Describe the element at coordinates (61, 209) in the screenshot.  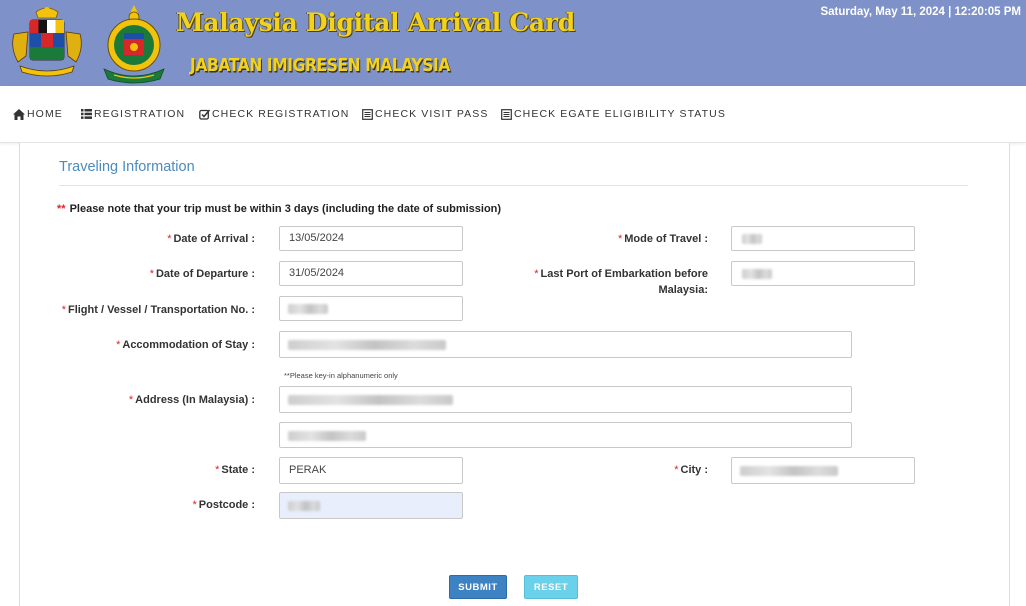
I see `notice-marker: **` at that location.